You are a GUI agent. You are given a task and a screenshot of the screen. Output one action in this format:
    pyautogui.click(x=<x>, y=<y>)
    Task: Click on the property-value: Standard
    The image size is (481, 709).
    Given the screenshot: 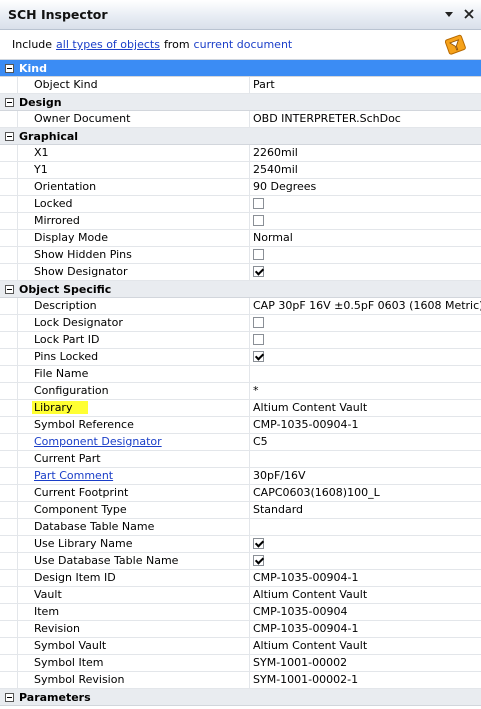 What is the action you would take?
    pyautogui.click(x=365, y=510)
    